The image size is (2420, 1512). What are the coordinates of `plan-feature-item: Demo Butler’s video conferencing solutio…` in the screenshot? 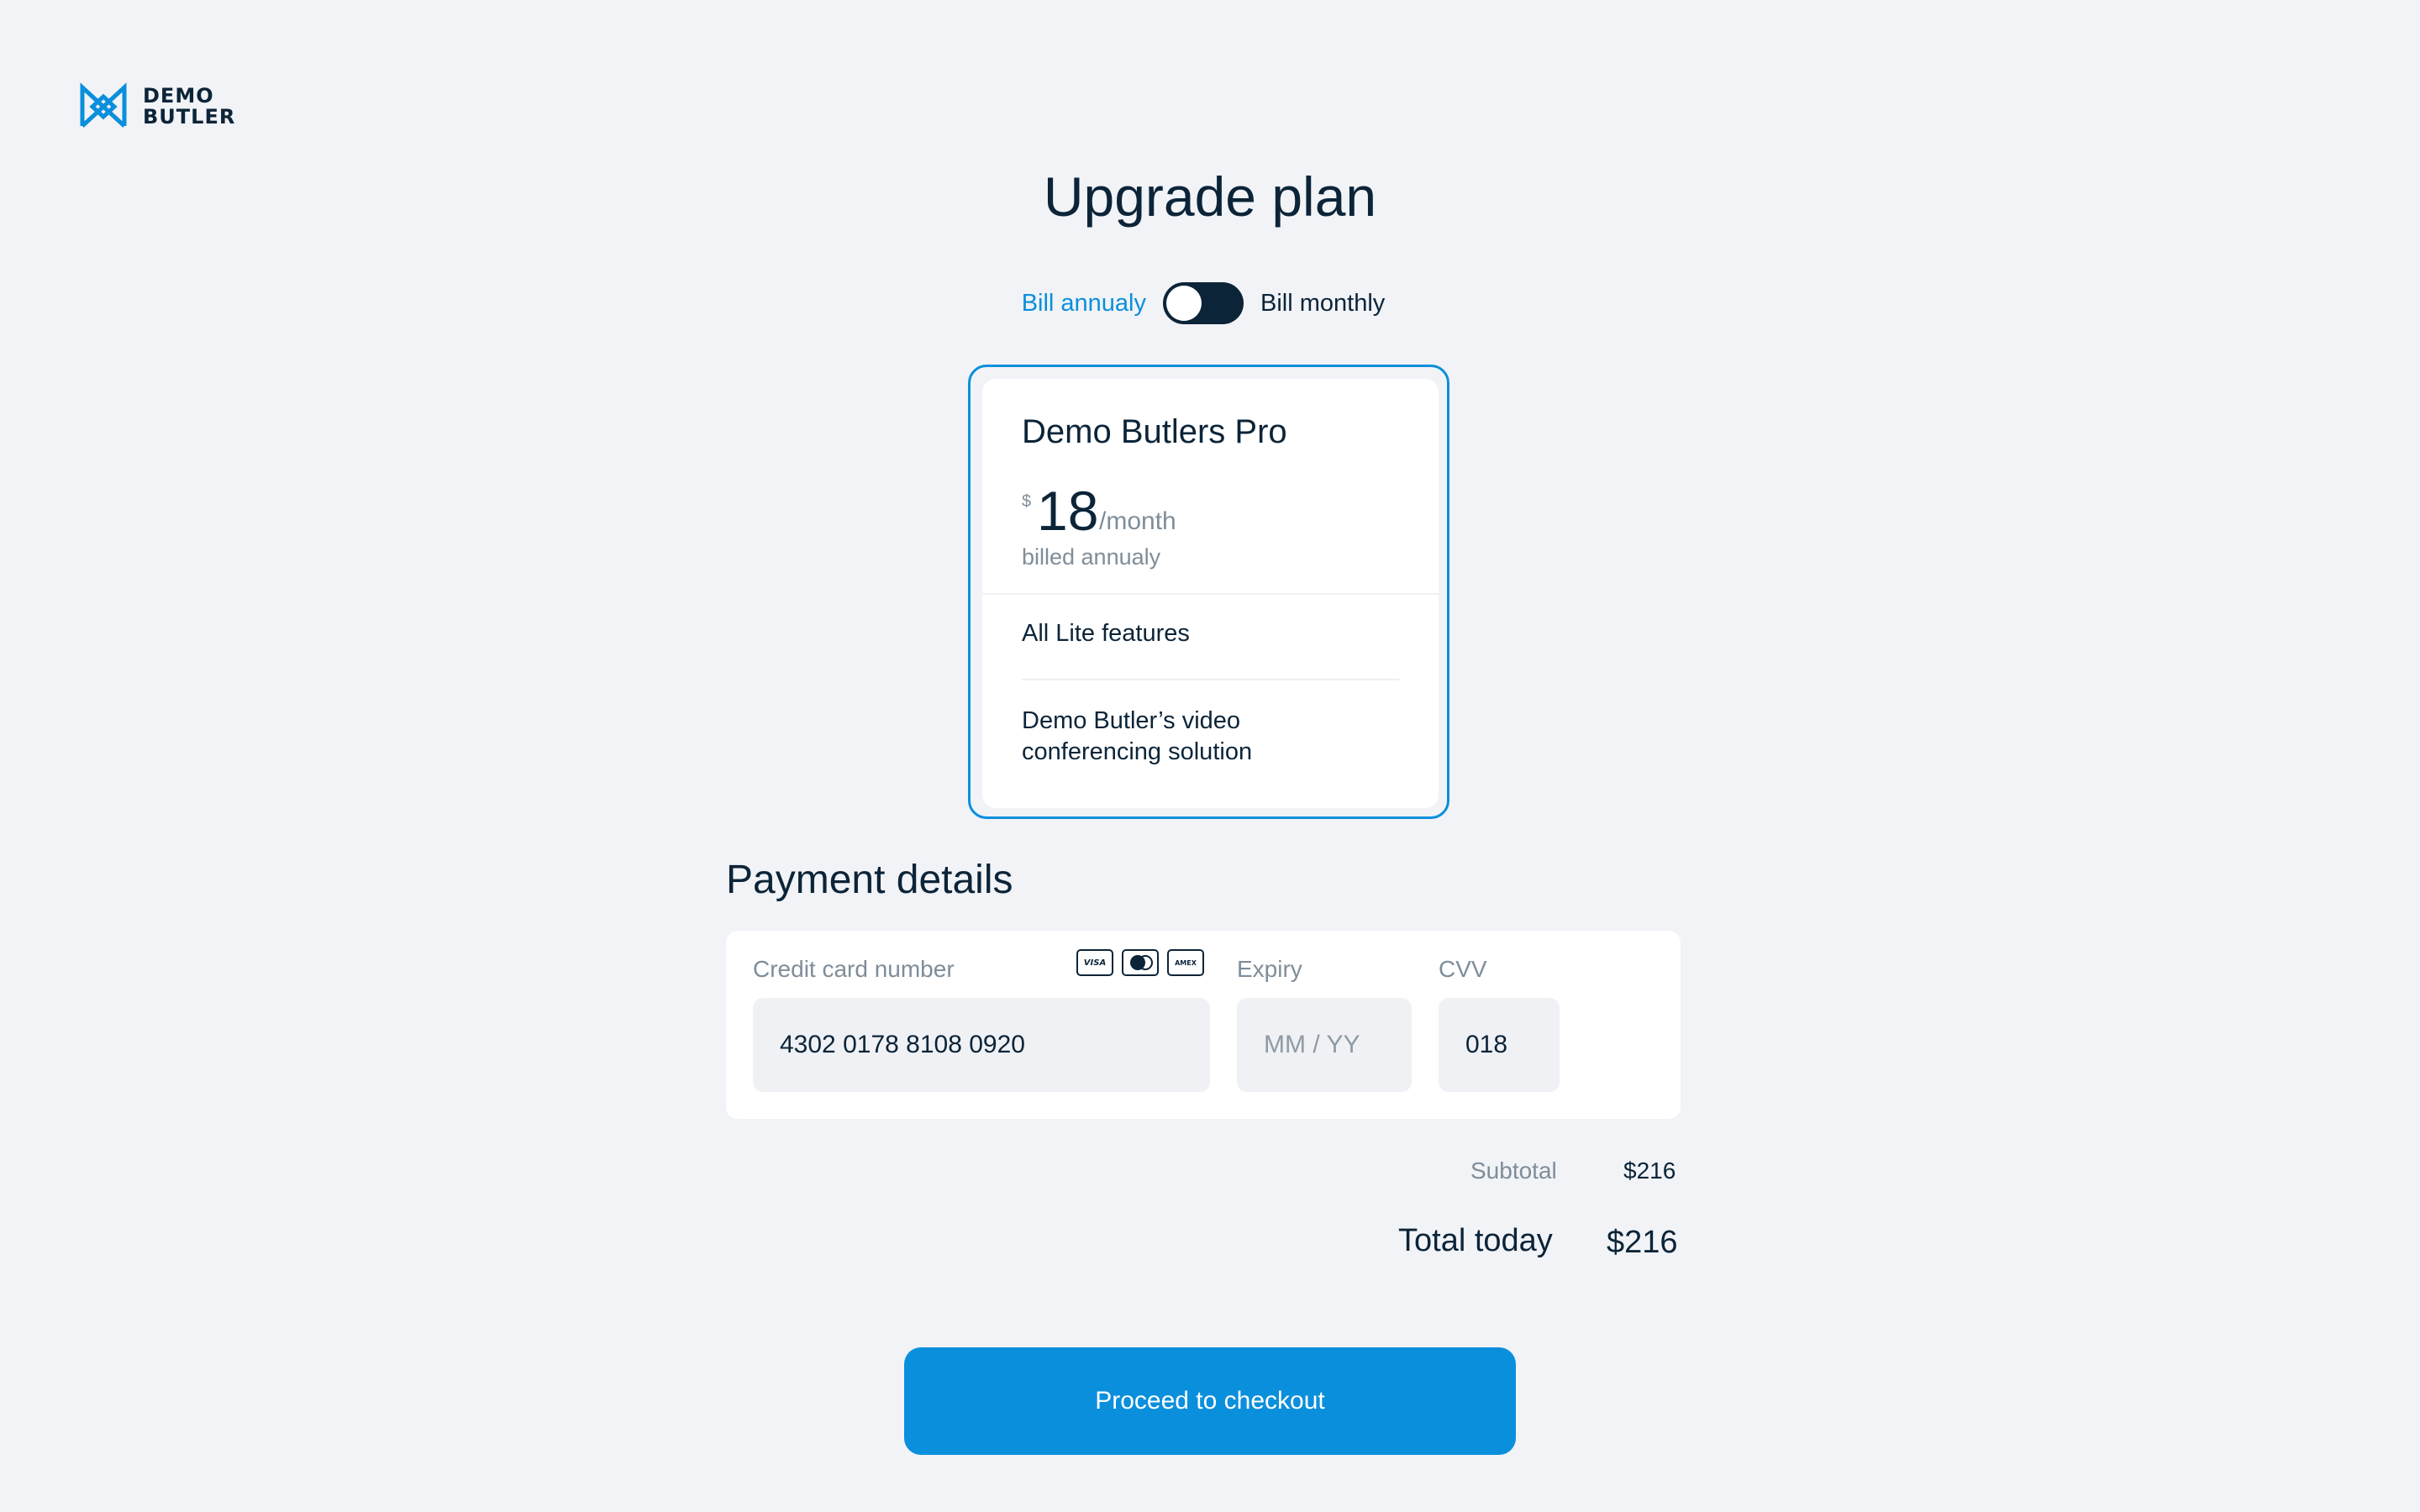 It's located at (1137, 736).